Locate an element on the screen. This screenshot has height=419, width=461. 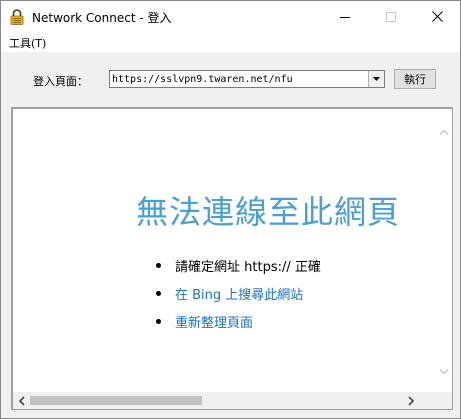
chevron-up-icon is located at coordinates (443, 132).